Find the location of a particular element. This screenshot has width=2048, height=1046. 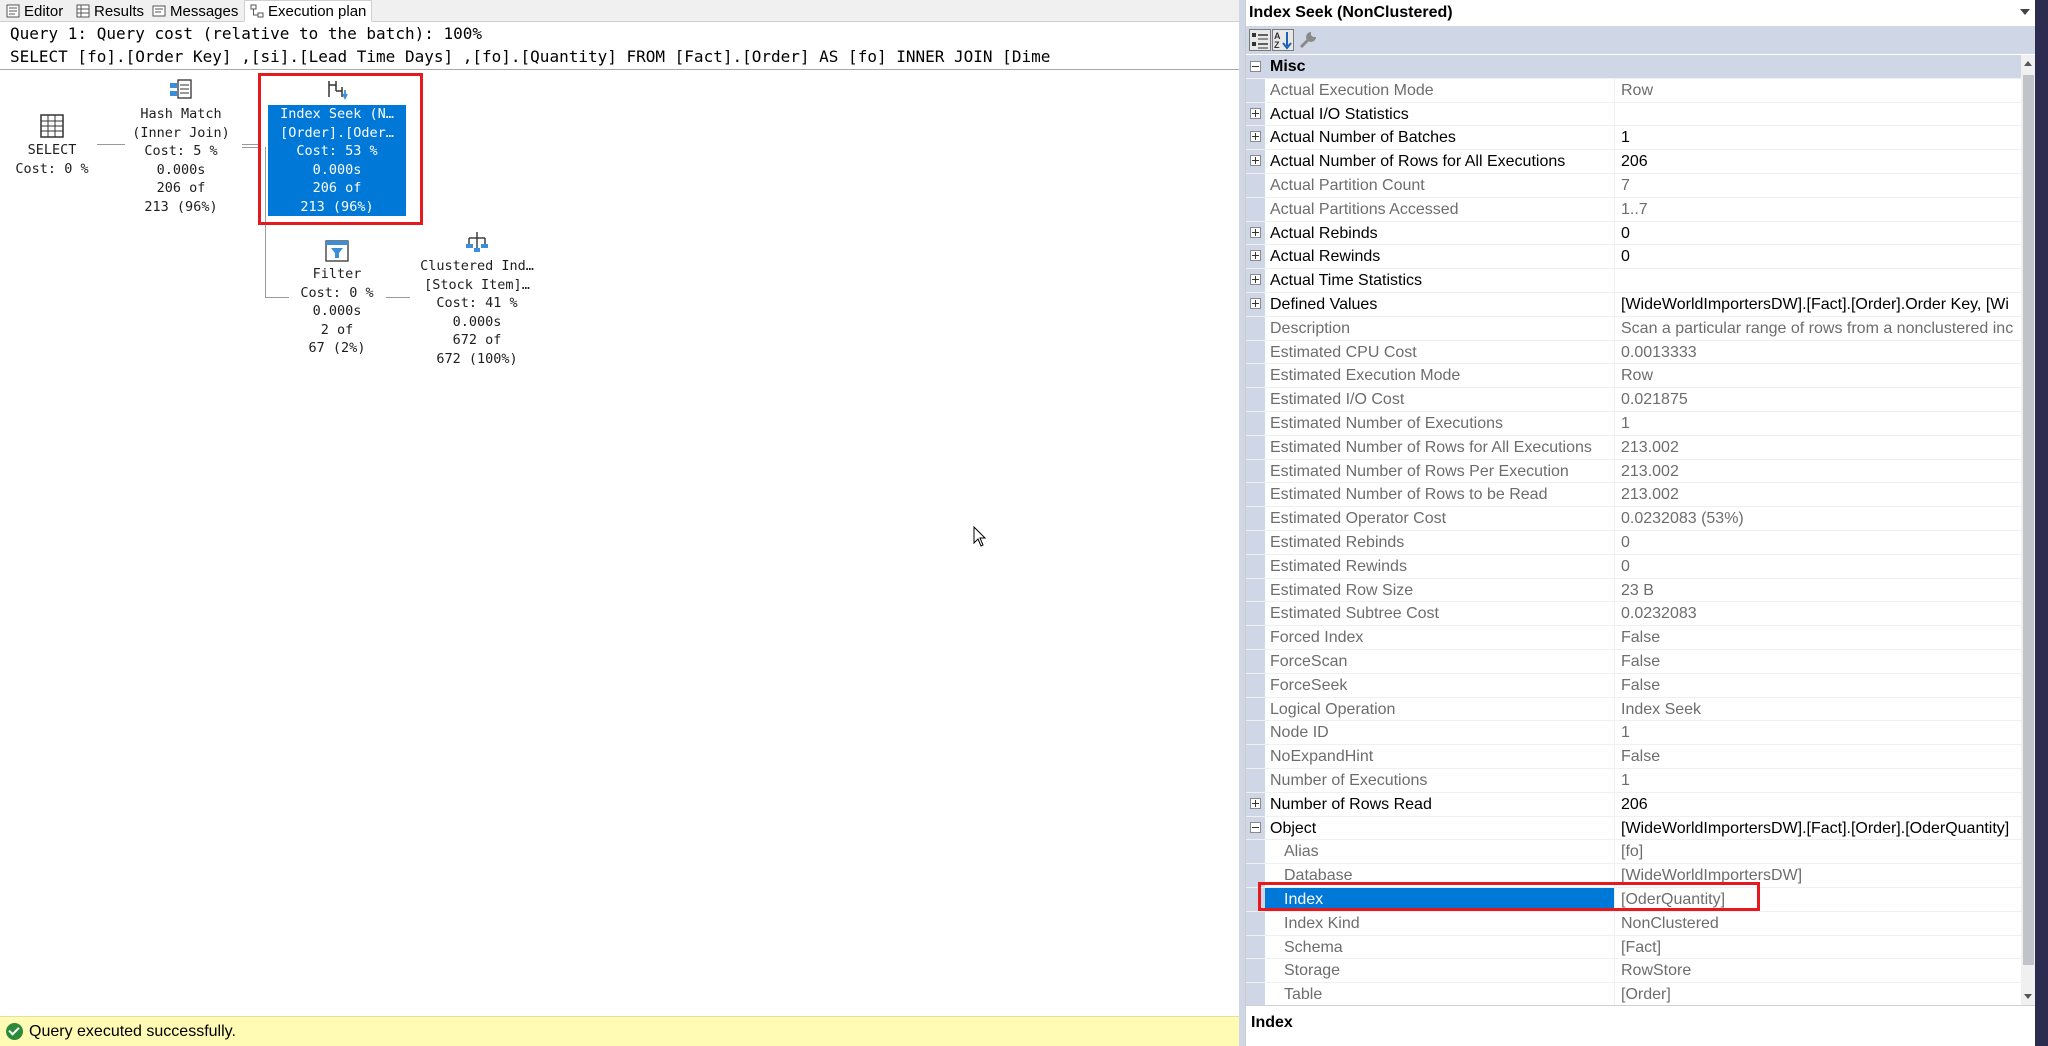

tab-results: Results is located at coordinates (110, 11).